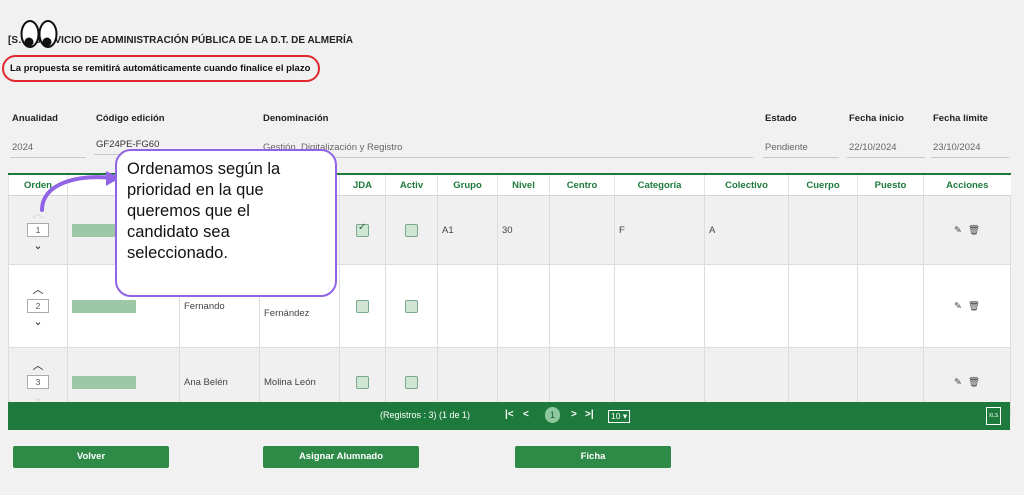 The image size is (1024, 495). Describe the element at coordinates (467, 230) in the screenshot. I see `grupo-cell: A1` at that location.